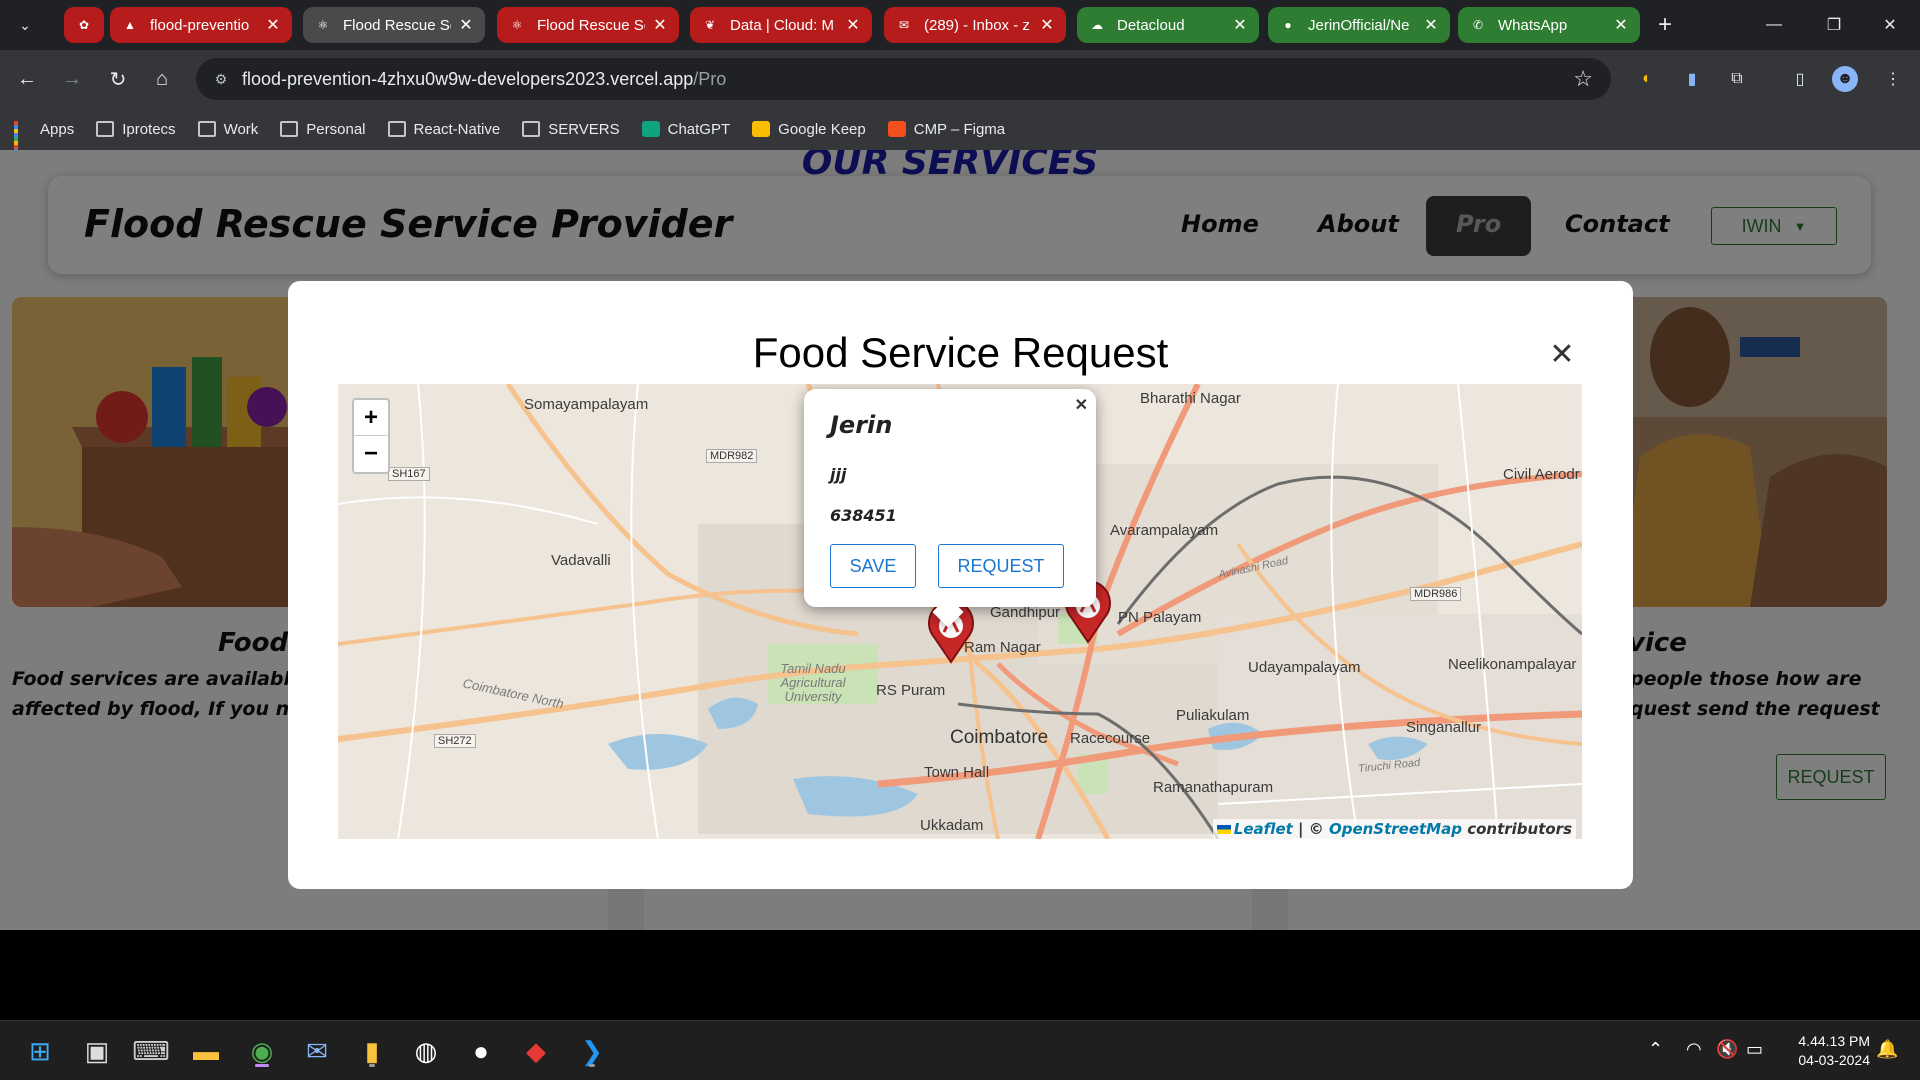 This screenshot has width=1920, height=1080. Describe the element at coordinates (1834, 1041) in the screenshot. I see `clock-time: 4.44.13 PM` at that location.